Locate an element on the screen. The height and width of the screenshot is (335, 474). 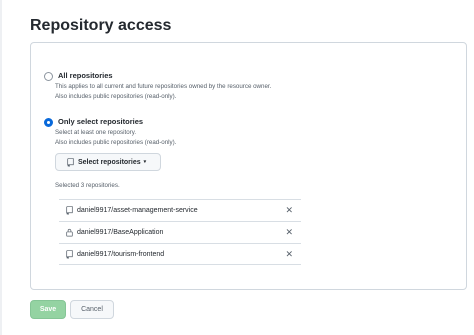
select-repositories-label: Select repositories is located at coordinates (109, 162).